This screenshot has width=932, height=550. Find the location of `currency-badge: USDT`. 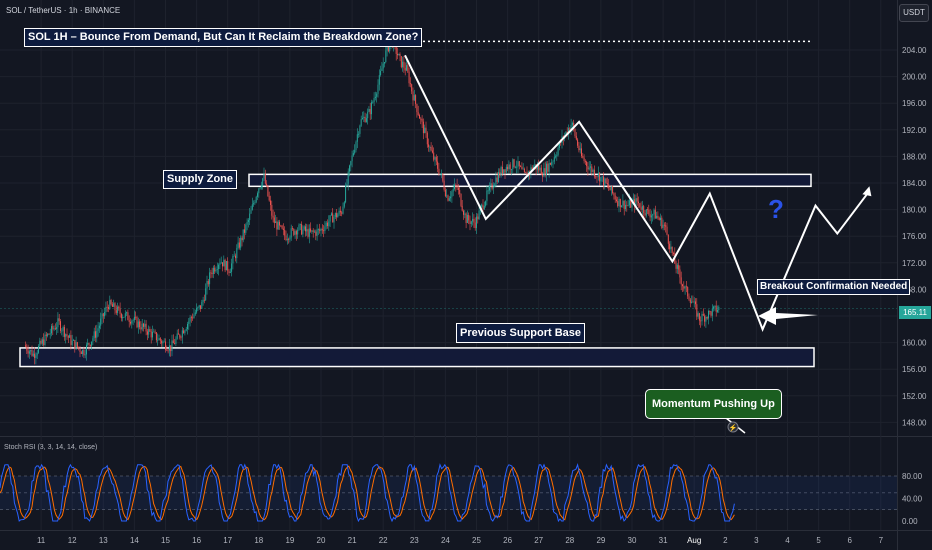

currency-badge: USDT is located at coordinates (914, 13).